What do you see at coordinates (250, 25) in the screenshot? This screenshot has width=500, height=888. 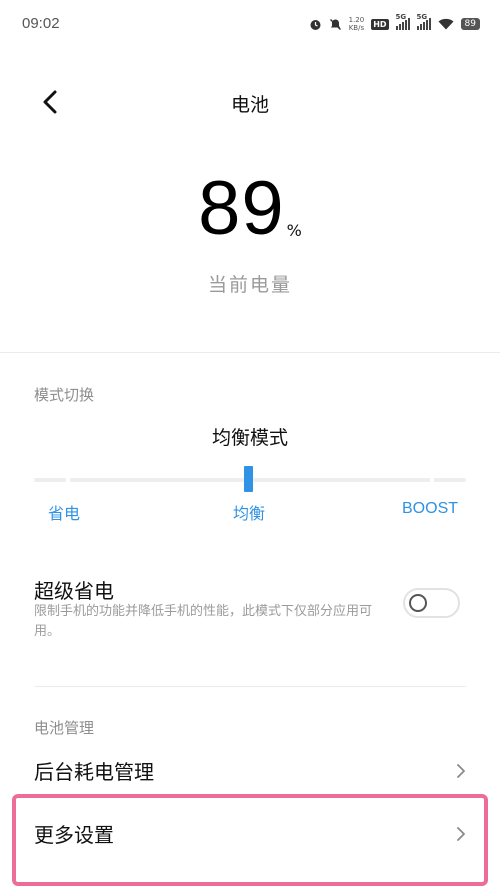 I see `status-bar: 09:02 1.20 KB/s HD 5G 5G 89` at bounding box center [250, 25].